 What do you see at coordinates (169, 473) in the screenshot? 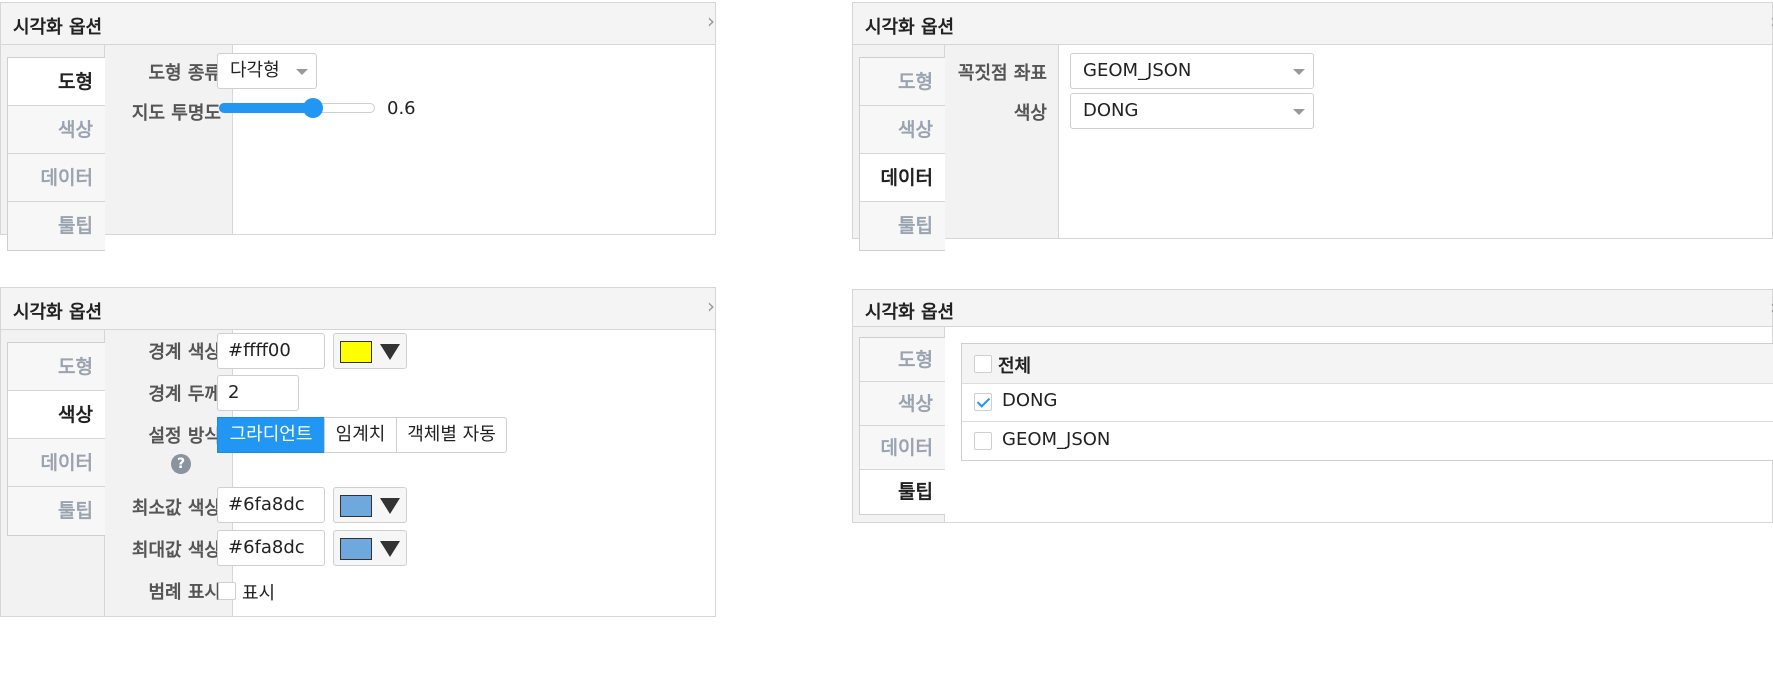
I see `label-column: 경계 색상 경계 두께 설정 방식 ? 최소값 색상 최대값 색상 범례 표시` at bounding box center [169, 473].